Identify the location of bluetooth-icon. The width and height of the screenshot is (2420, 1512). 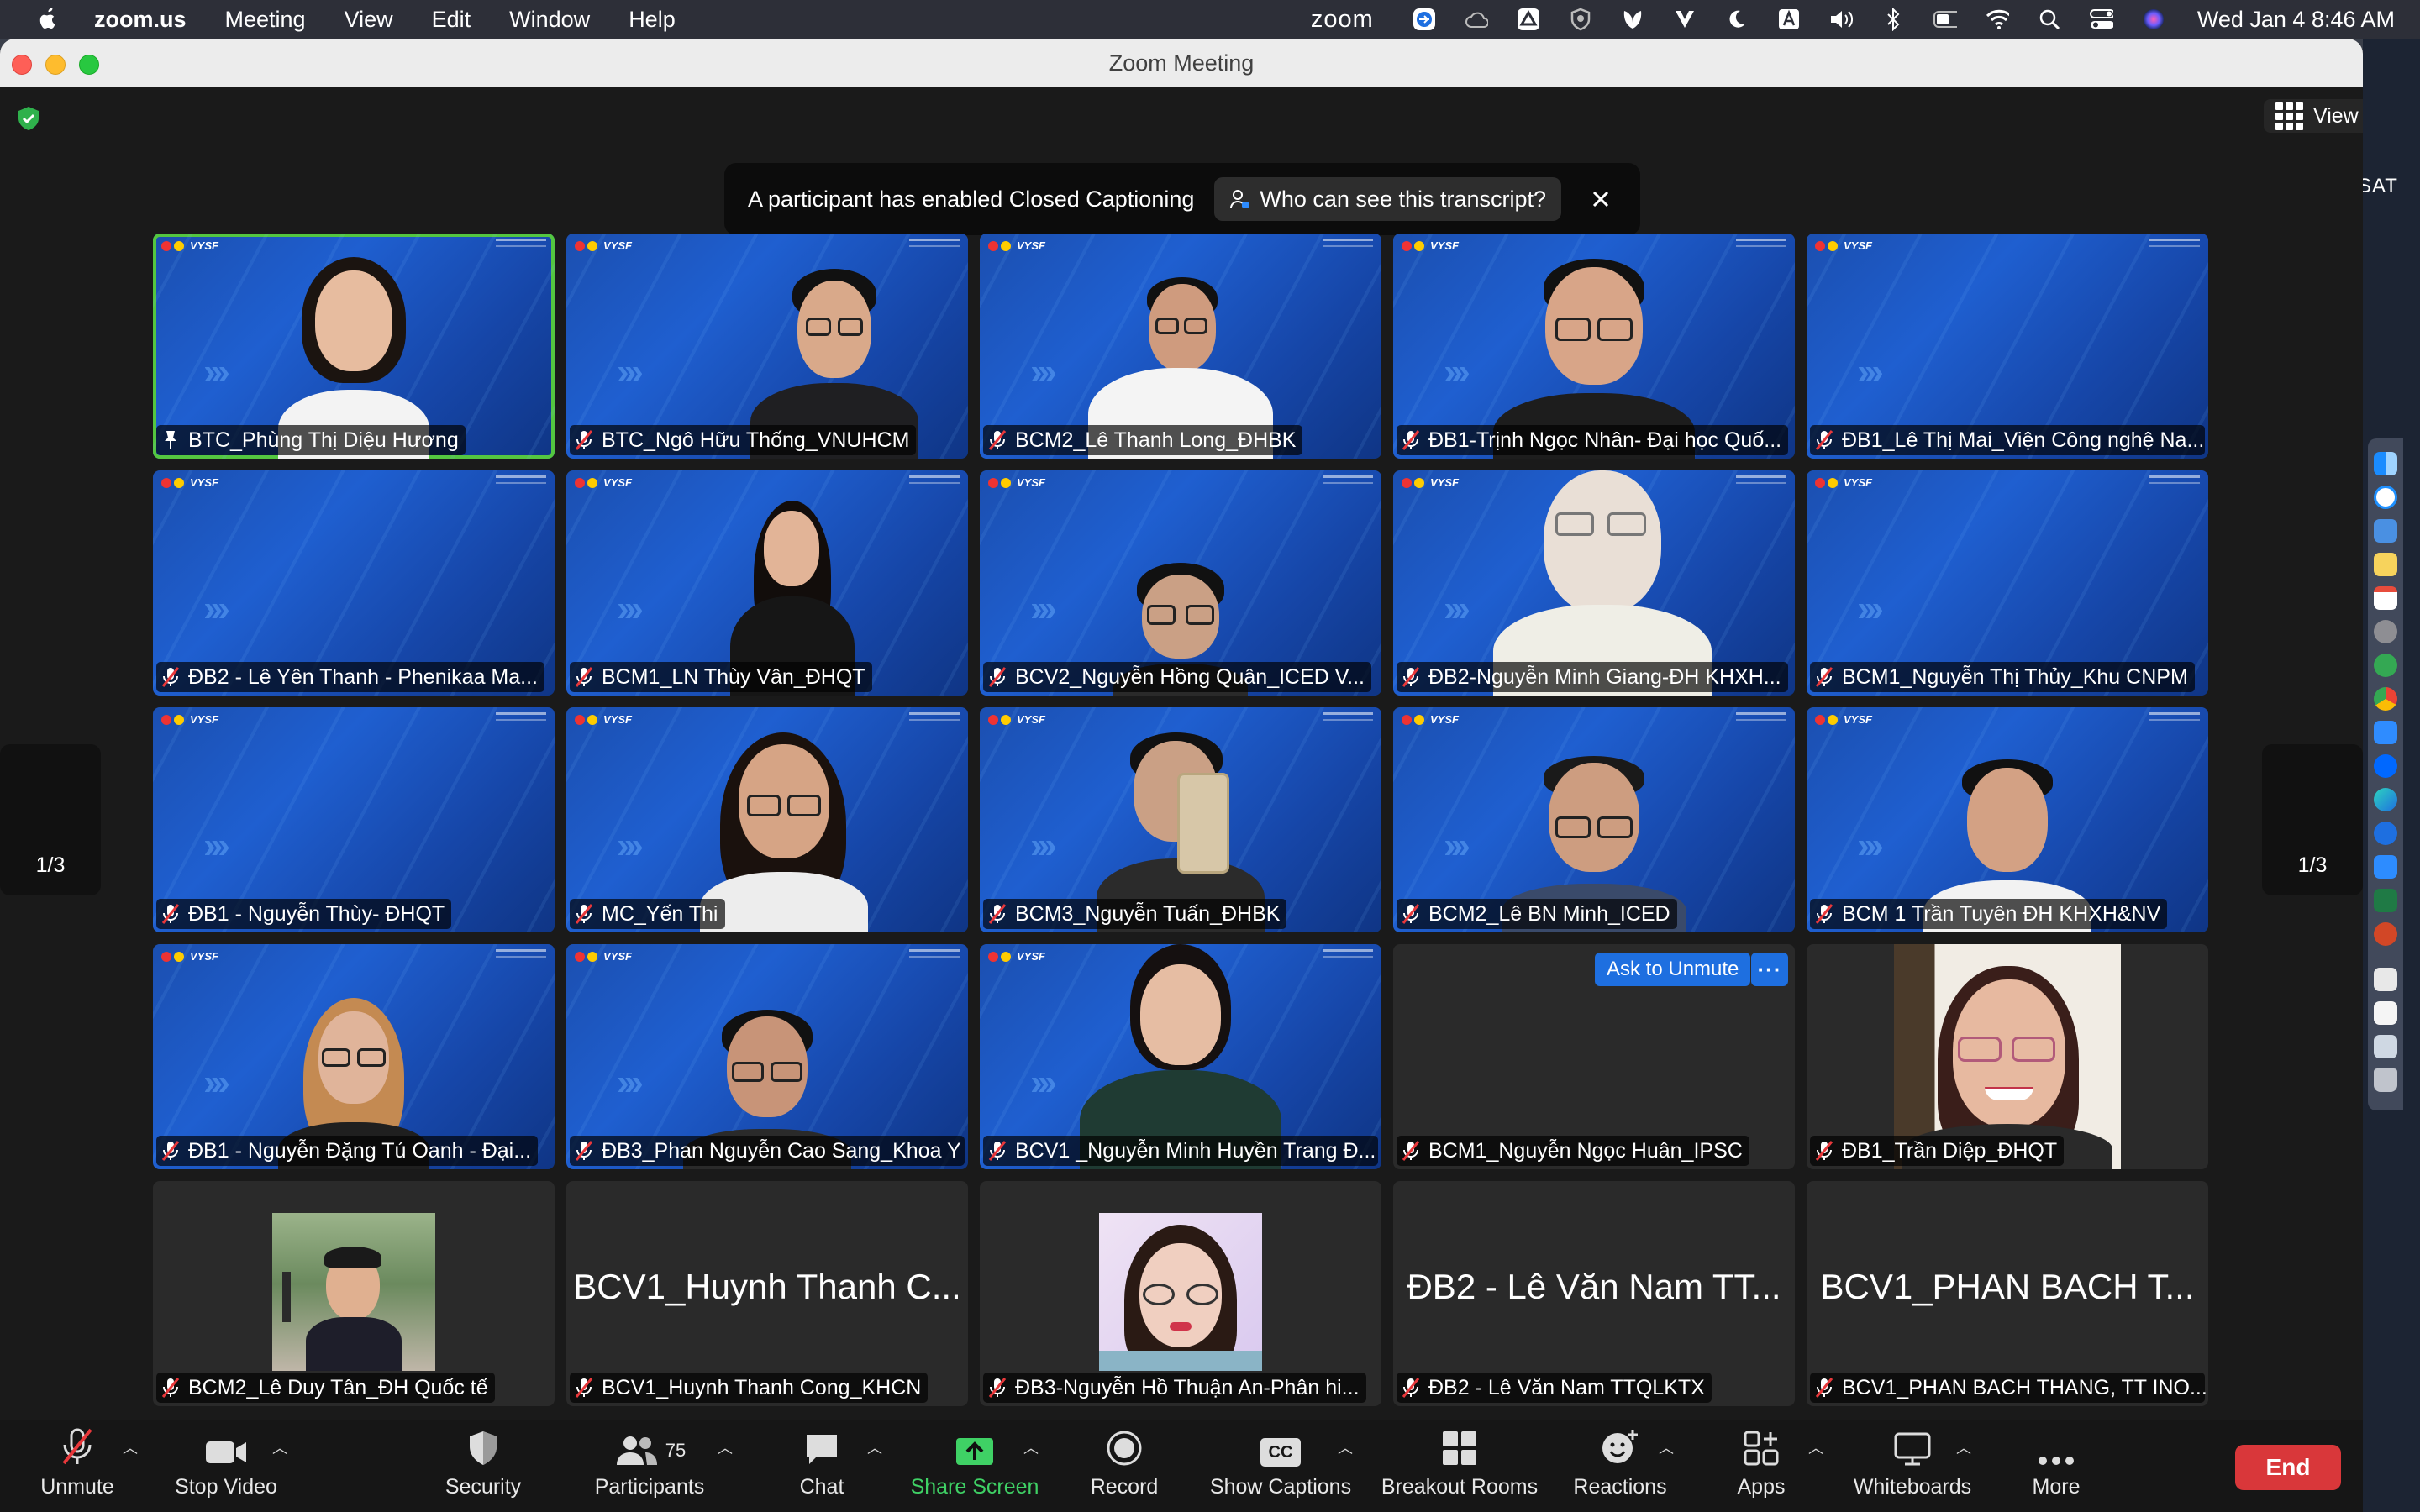
(1893, 19).